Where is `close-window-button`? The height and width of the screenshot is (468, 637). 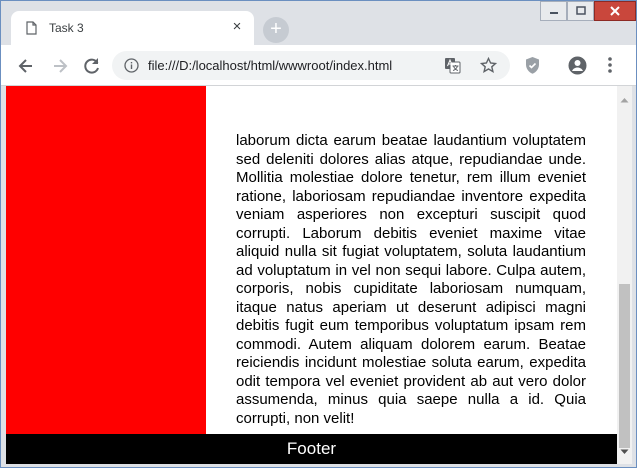 close-window-button is located at coordinates (615, 11).